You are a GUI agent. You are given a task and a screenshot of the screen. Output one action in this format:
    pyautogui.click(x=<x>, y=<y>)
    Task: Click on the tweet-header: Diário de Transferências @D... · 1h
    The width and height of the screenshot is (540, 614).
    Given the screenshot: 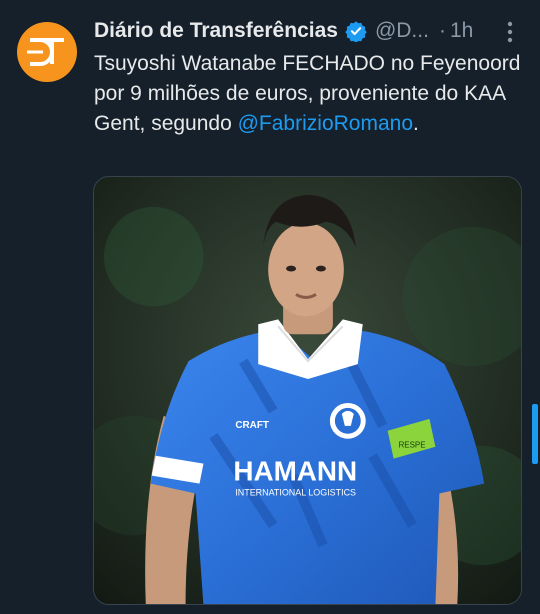 What is the action you would take?
    pyautogui.click(x=283, y=31)
    